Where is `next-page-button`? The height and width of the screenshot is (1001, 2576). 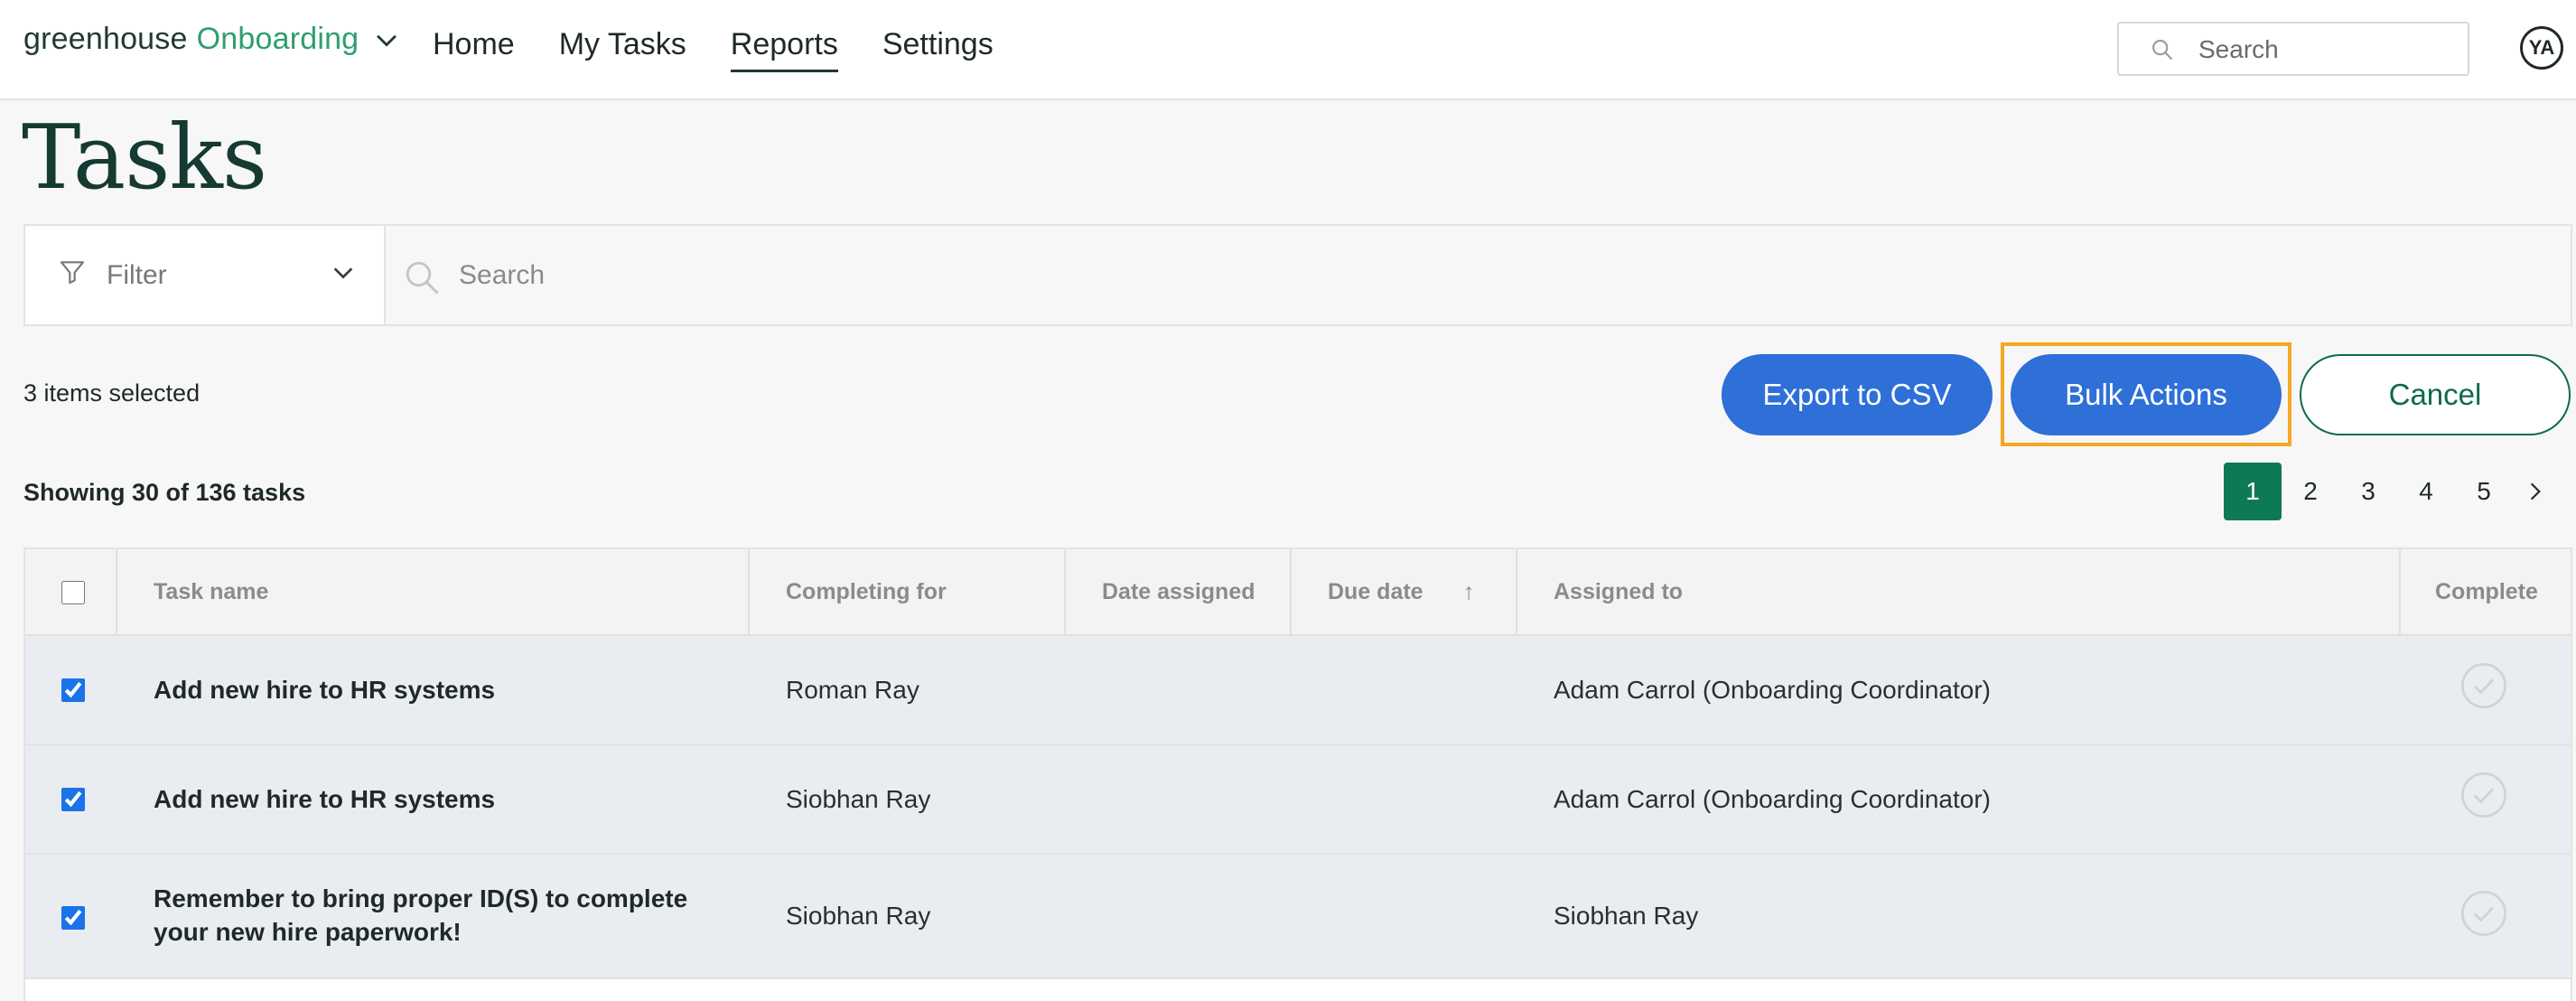 next-page-button is located at coordinates (2535, 491).